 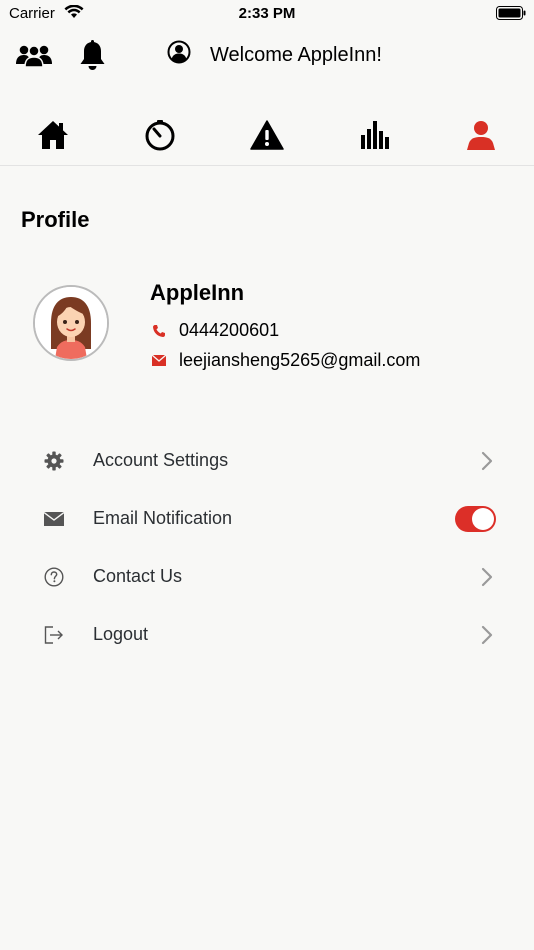 I want to click on menu-item-account-settings: Account Settings, so click(x=267, y=461).